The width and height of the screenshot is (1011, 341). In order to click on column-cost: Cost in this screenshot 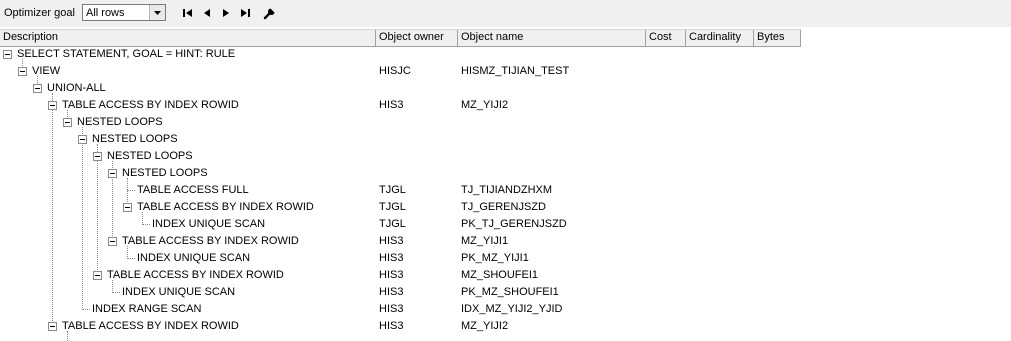, I will do `click(666, 38)`.